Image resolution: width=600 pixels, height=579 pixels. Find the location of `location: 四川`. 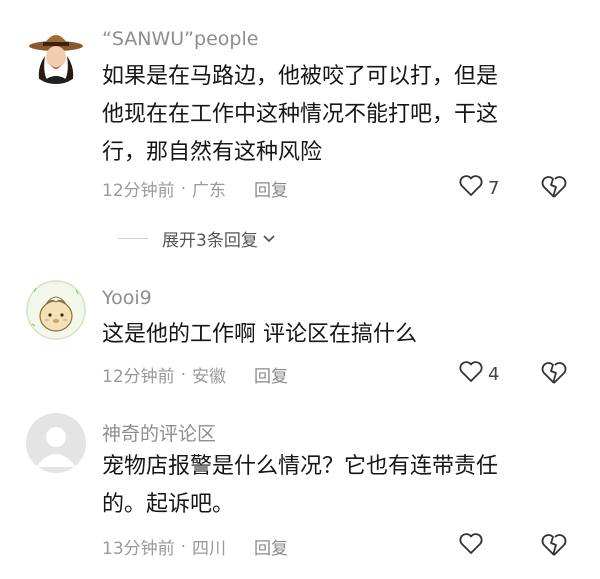

location: 四川 is located at coordinates (209, 549).